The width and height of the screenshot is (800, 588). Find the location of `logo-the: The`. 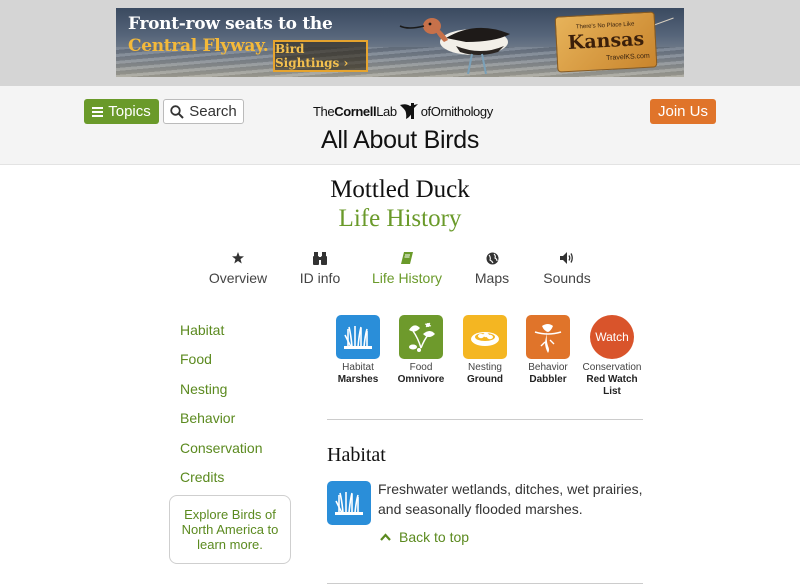

logo-the: The is located at coordinates (324, 111).